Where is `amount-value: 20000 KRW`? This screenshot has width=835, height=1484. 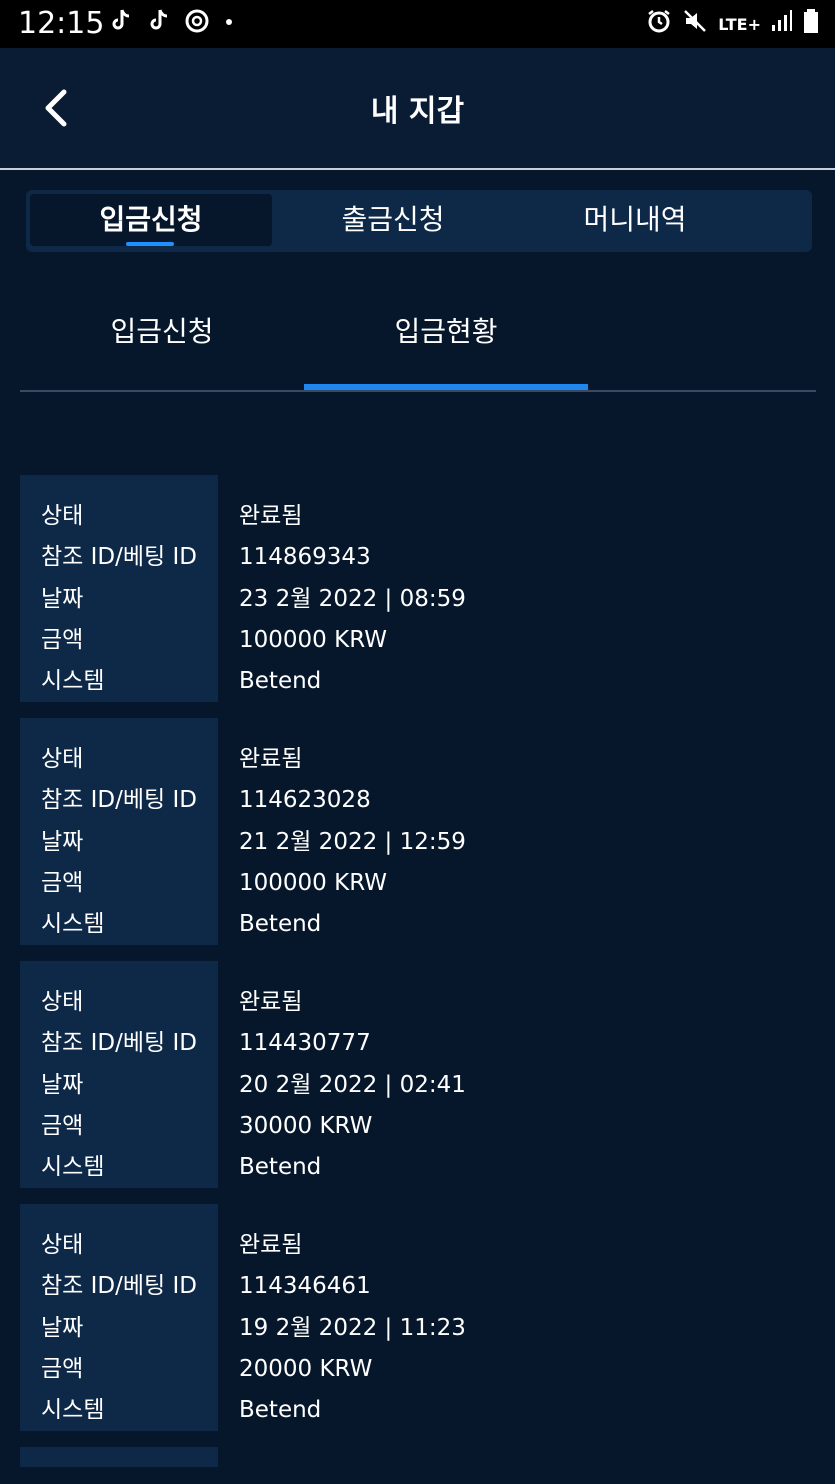 amount-value: 20000 KRW is located at coordinates (306, 1369).